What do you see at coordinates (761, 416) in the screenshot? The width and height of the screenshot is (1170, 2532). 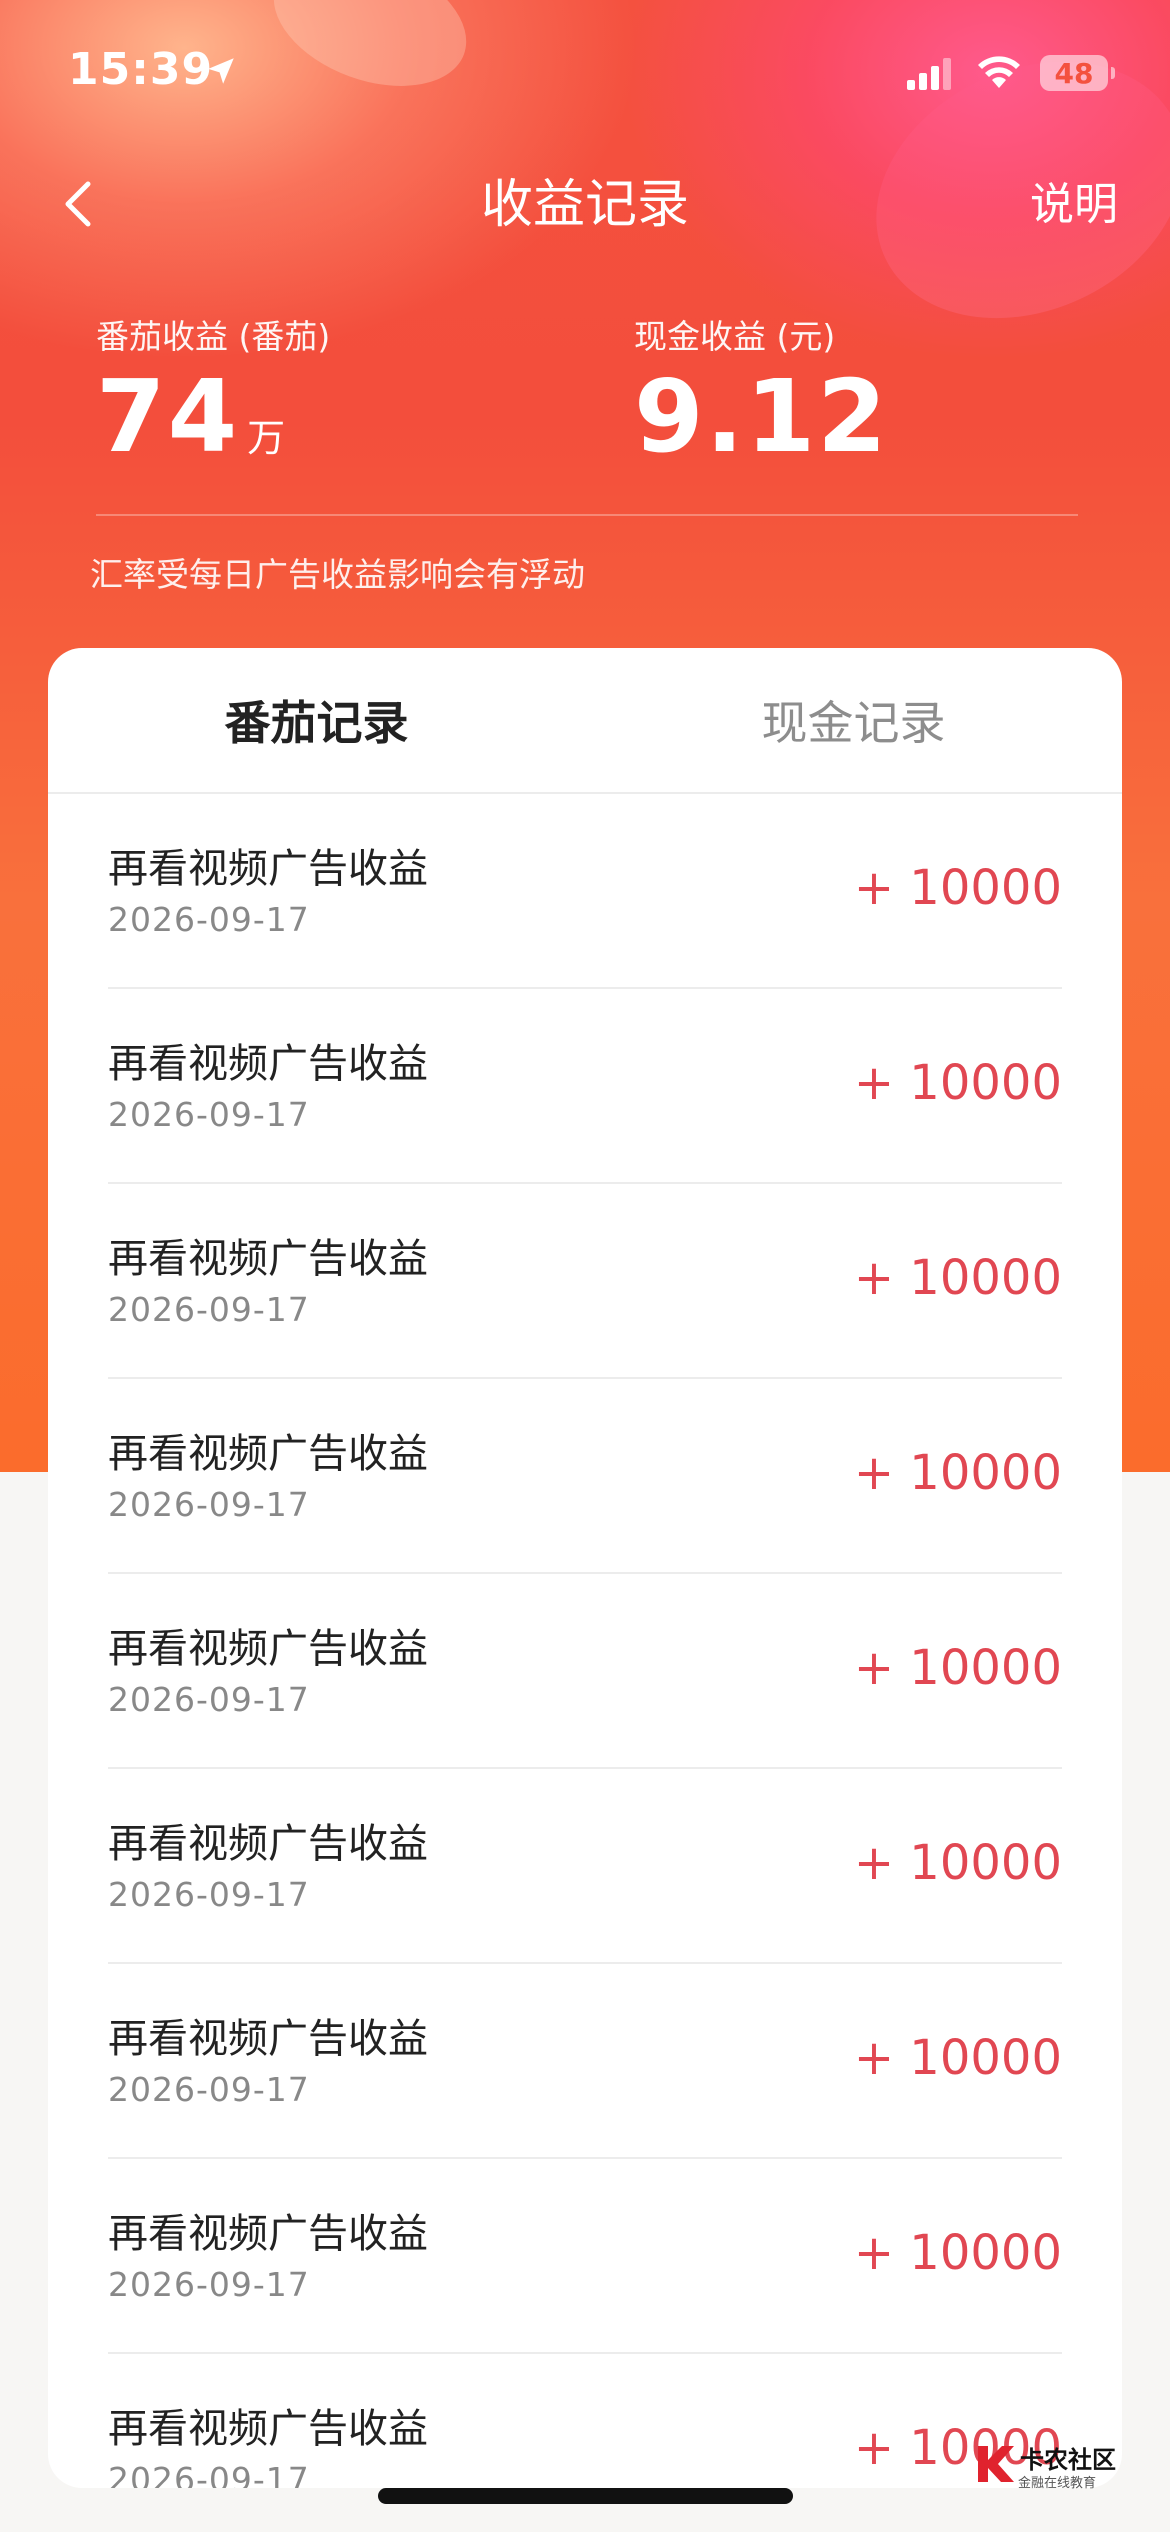 I see `cash-earnings-value: 9.12` at bounding box center [761, 416].